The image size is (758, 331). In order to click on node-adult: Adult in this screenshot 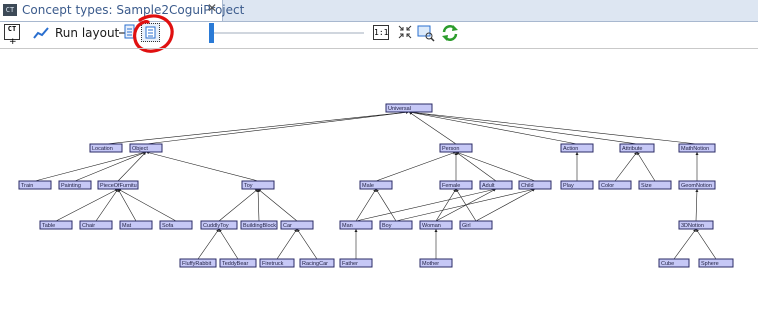, I will do `click(496, 185)`.